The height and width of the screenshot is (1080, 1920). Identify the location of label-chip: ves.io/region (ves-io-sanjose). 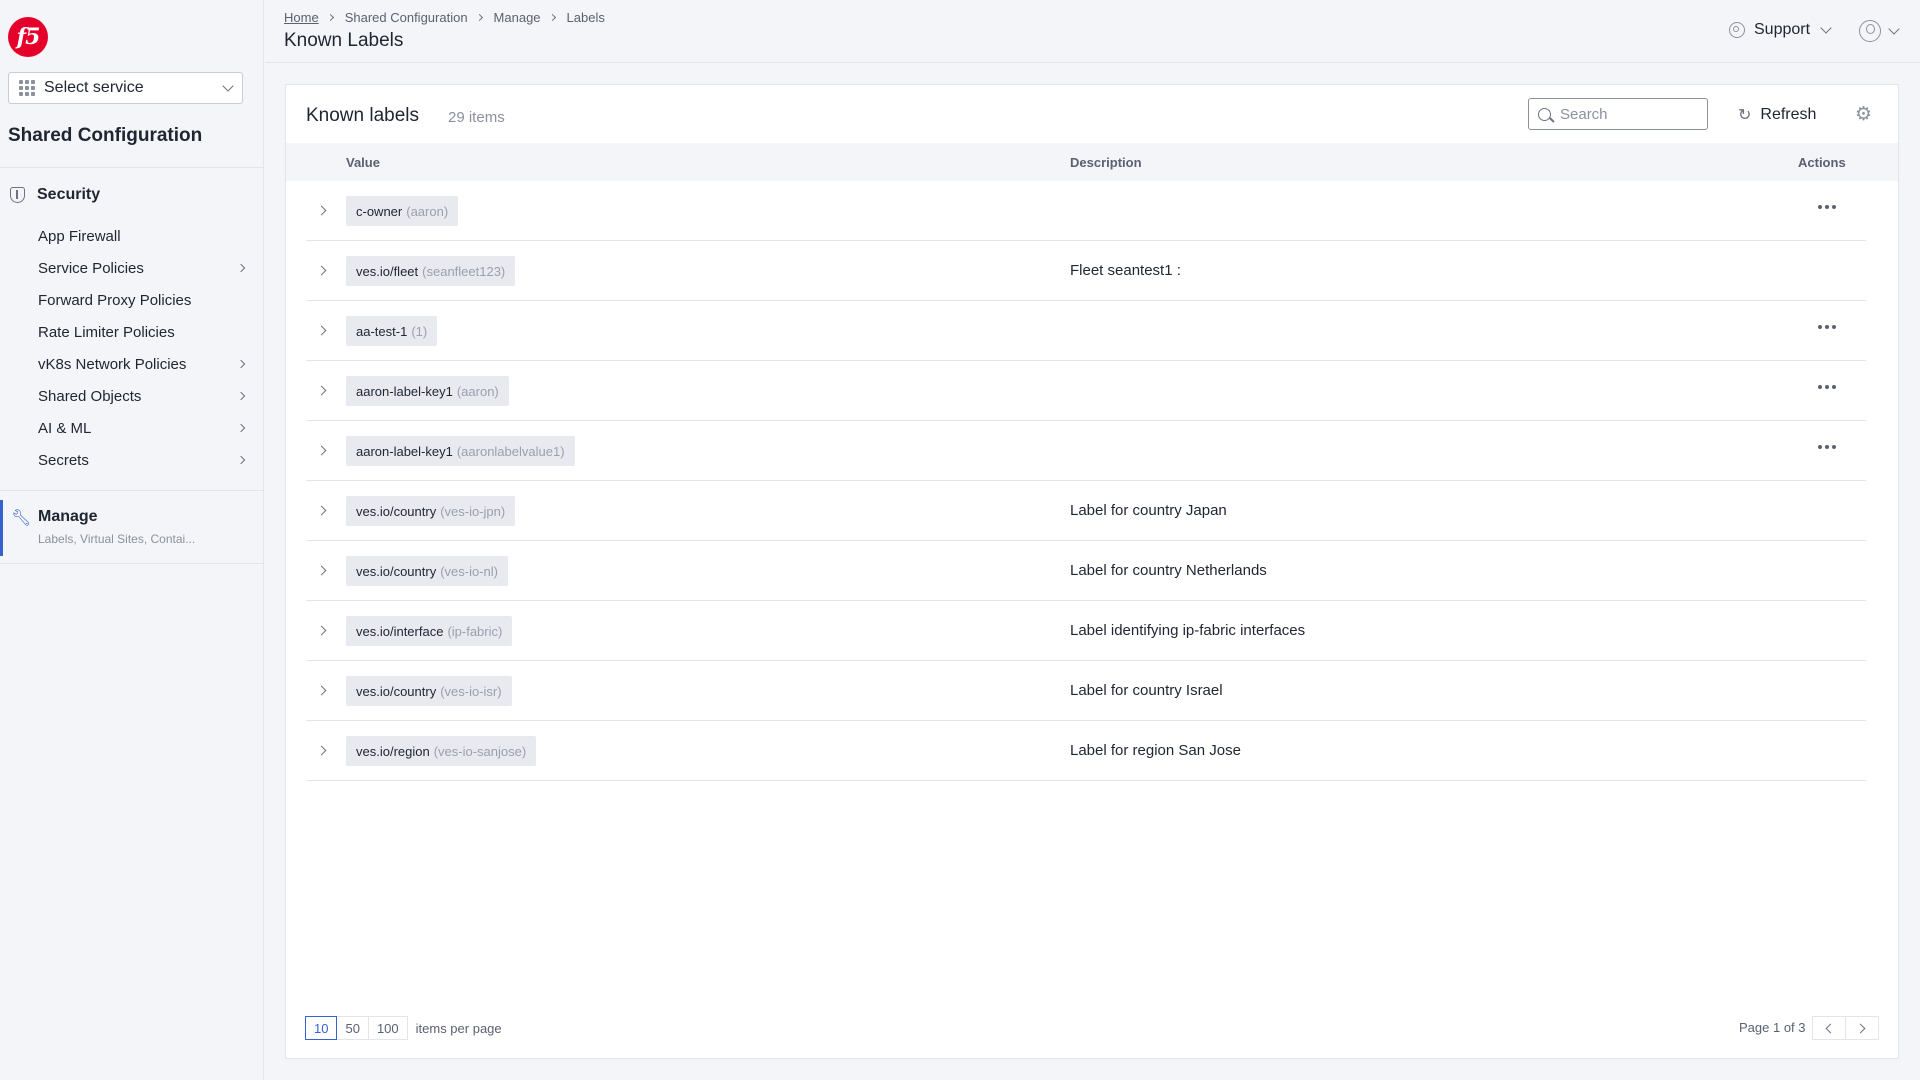
(441, 751).